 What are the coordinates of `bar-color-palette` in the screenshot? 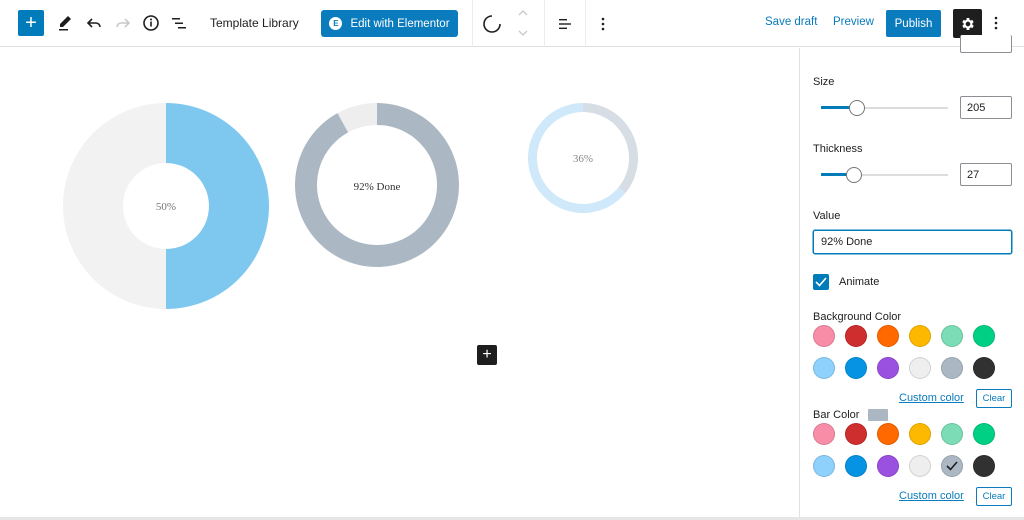 It's located at (904, 450).